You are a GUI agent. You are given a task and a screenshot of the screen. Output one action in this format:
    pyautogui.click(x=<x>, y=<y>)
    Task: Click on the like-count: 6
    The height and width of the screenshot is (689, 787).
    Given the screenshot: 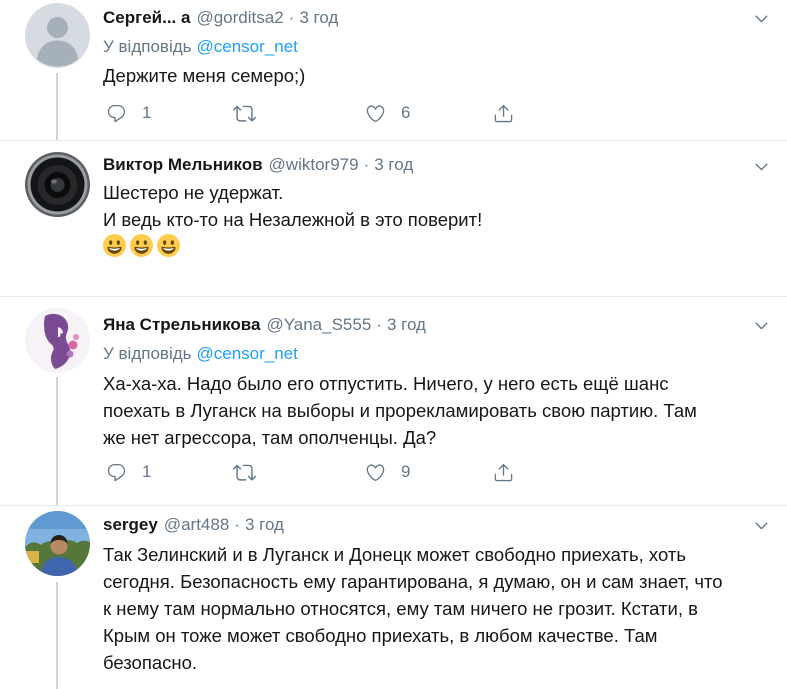 What is the action you would take?
    pyautogui.click(x=406, y=112)
    